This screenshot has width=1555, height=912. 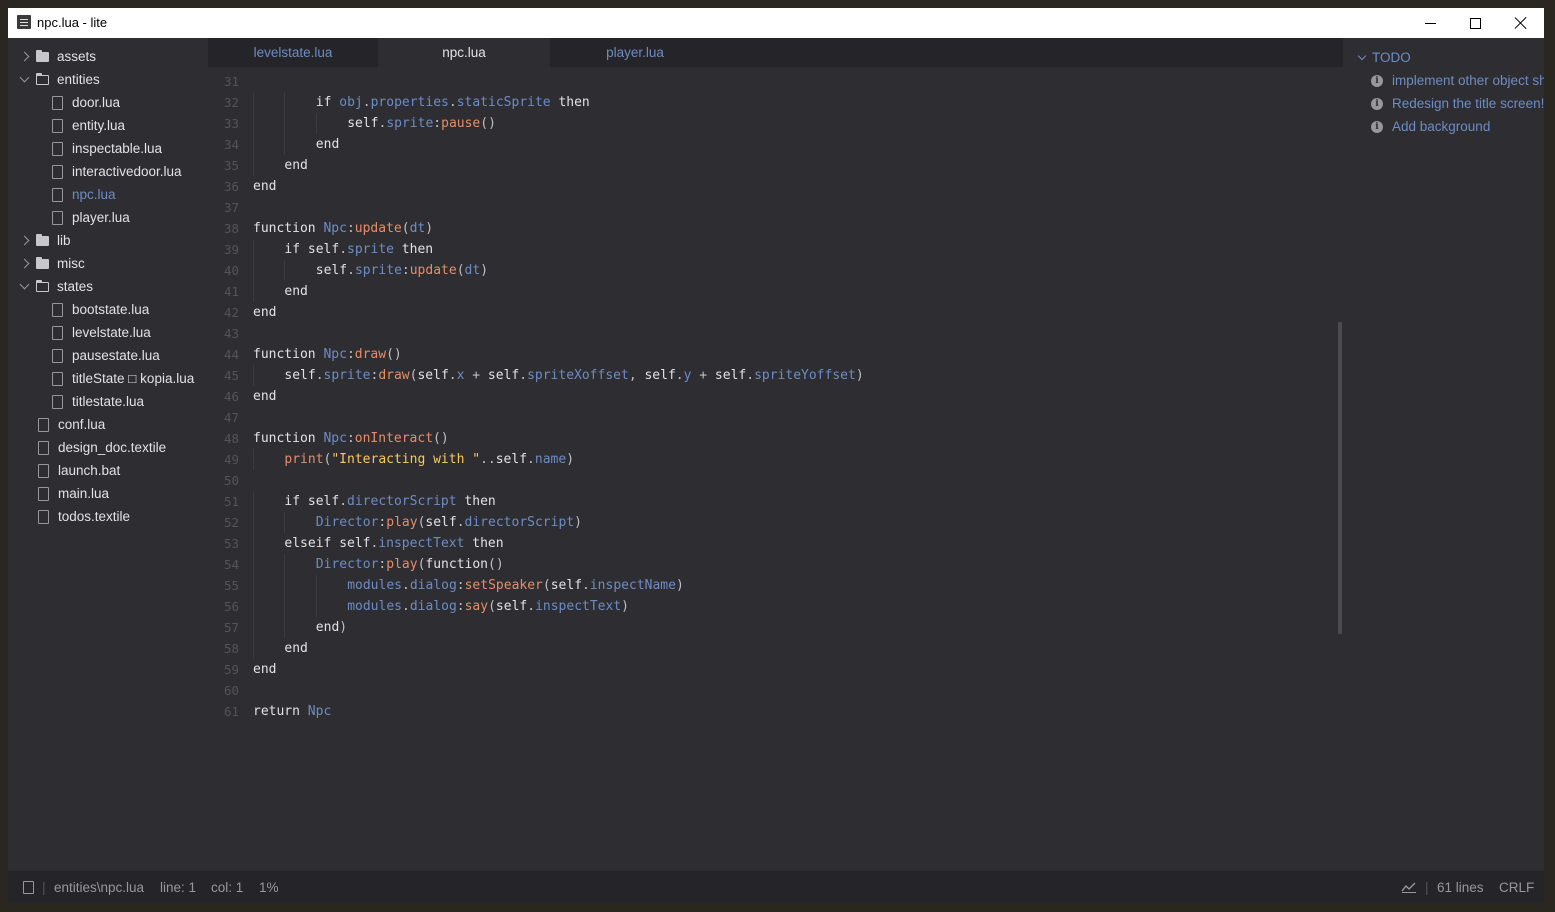 I want to click on file-item: pausestate.lua, so click(x=106, y=355).